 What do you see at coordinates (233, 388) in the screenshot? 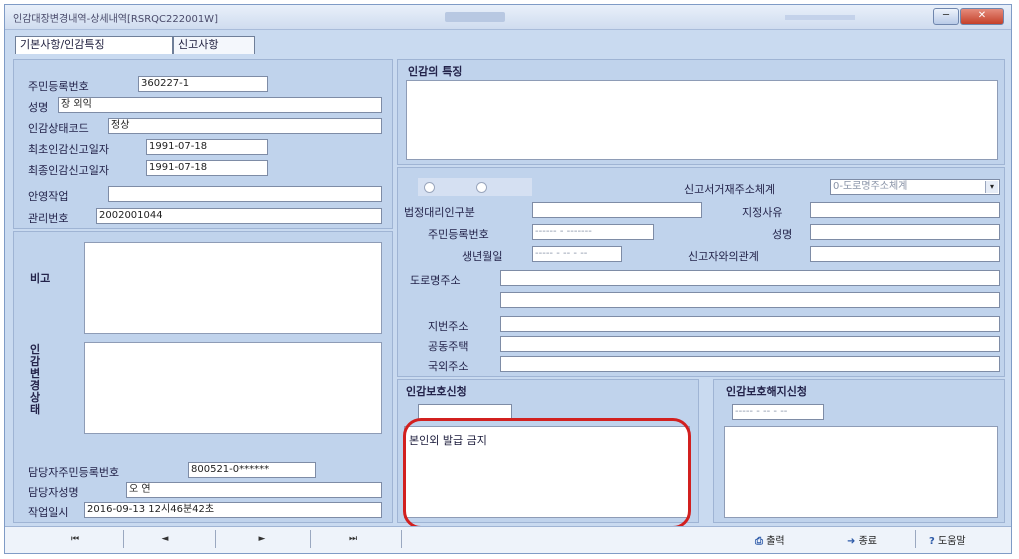
I see `seal-change-textarea` at bounding box center [233, 388].